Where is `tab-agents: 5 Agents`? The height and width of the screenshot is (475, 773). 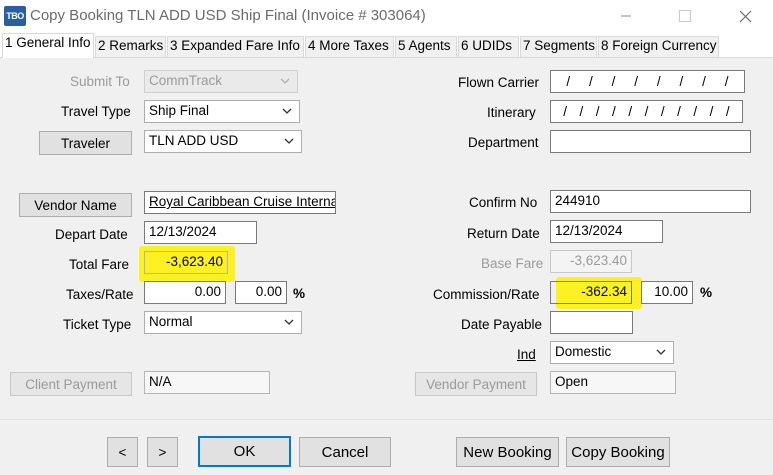 tab-agents: 5 Agents is located at coordinates (426, 46).